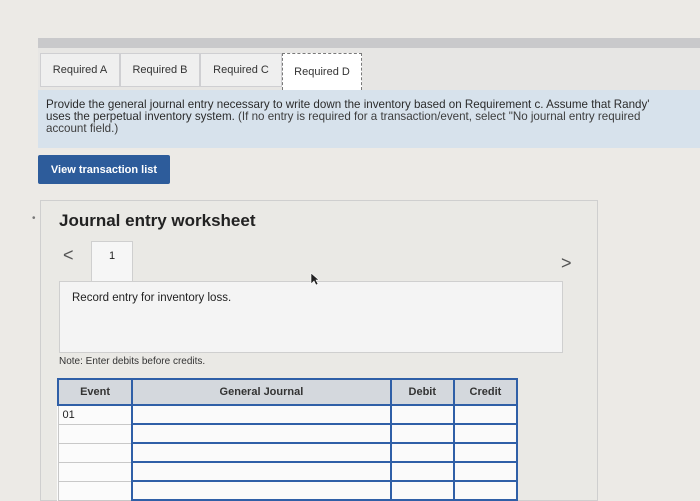 This screenshot has width=700, height=501. I want to click on instructions-line-3: account field.), so click(82, 128).